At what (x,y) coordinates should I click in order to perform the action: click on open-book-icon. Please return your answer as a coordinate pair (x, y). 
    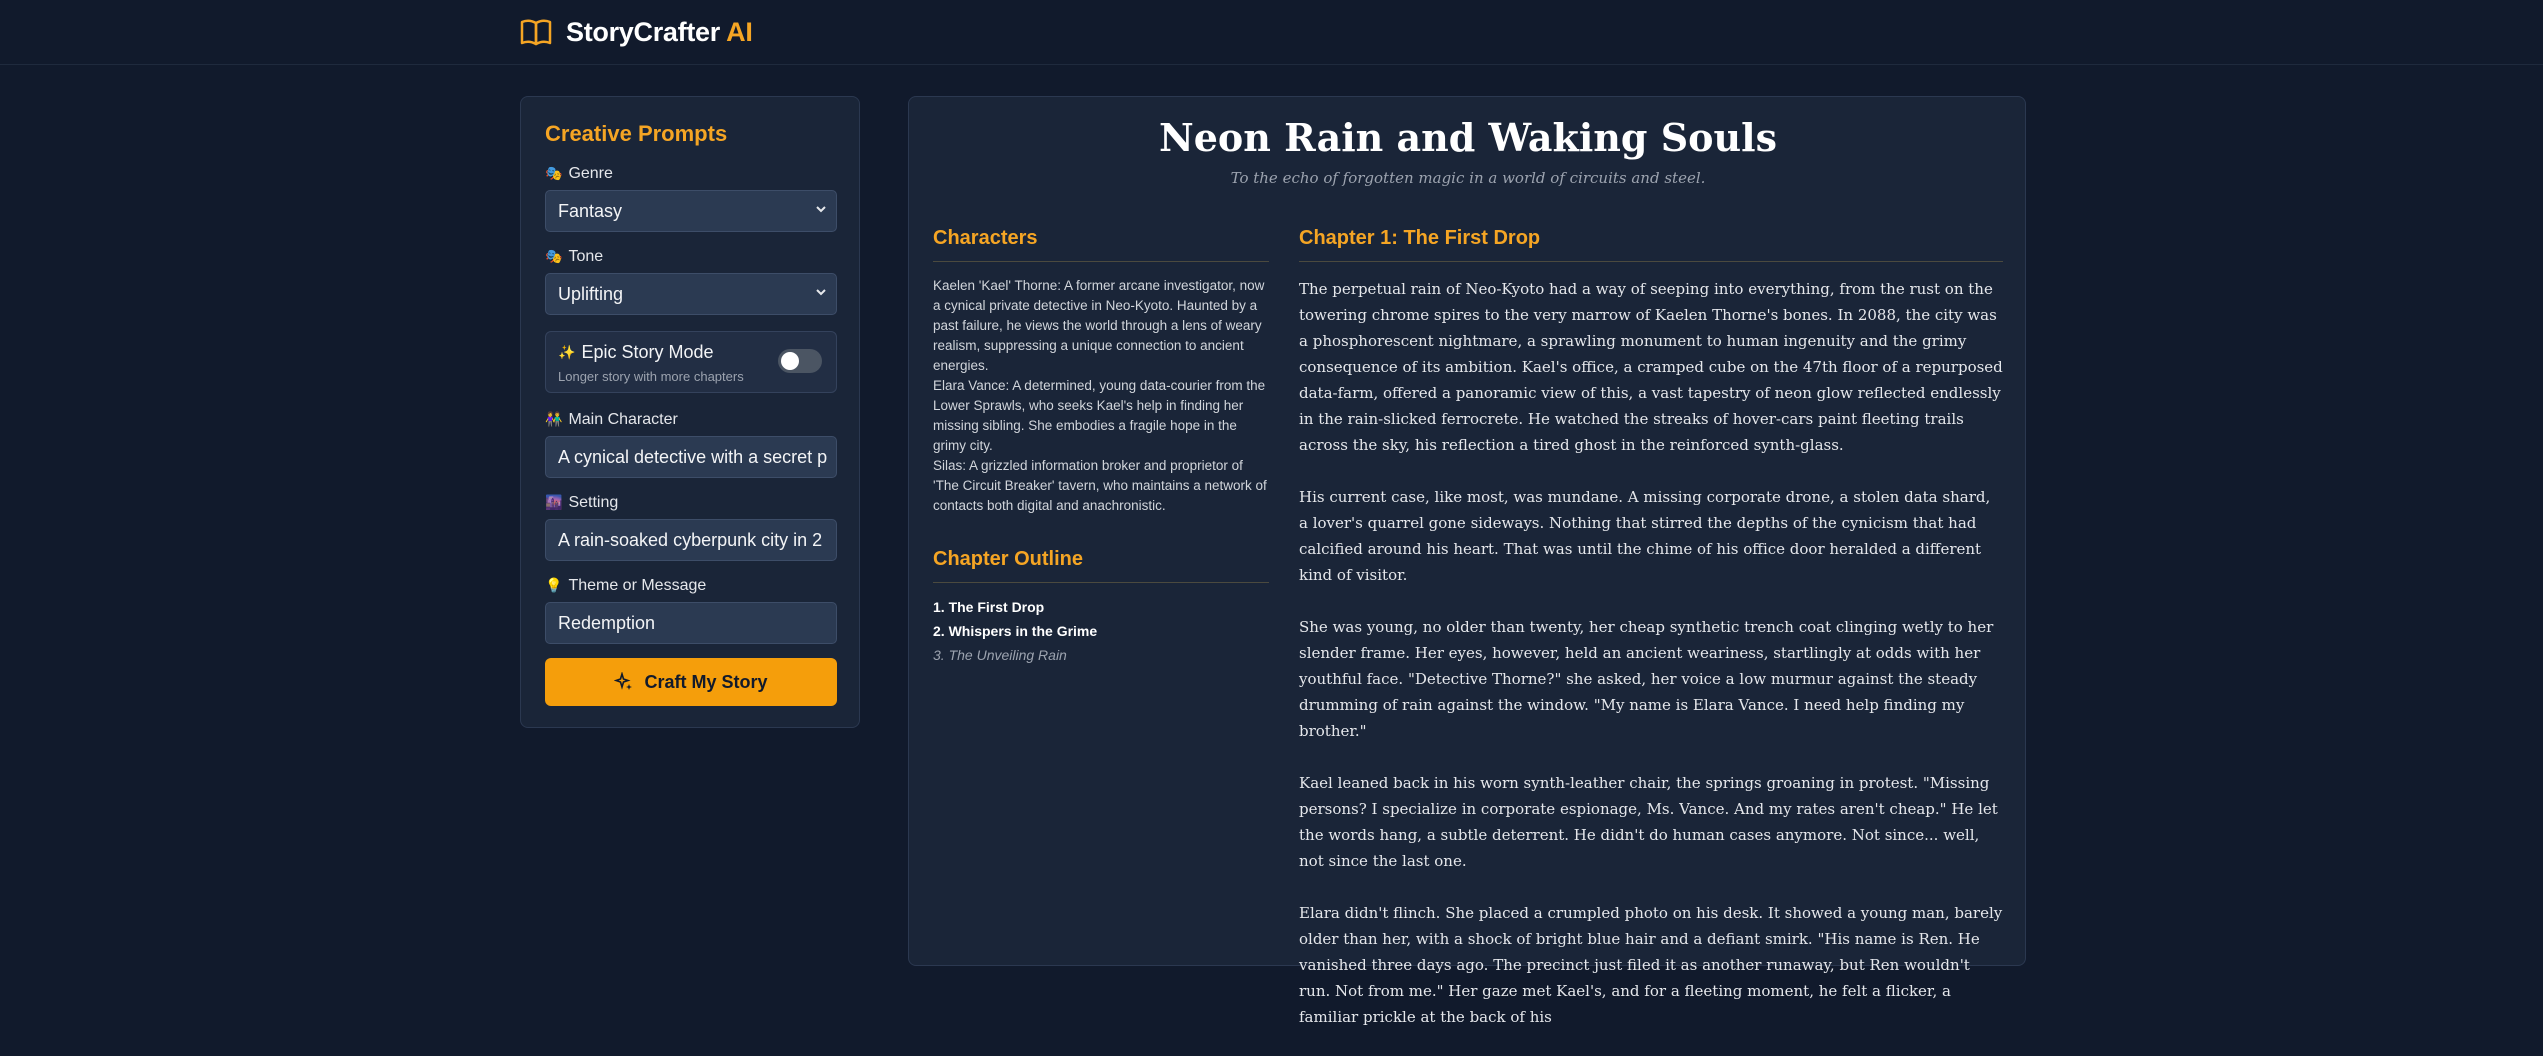
    Looking at the image, I should click on (536, 32).